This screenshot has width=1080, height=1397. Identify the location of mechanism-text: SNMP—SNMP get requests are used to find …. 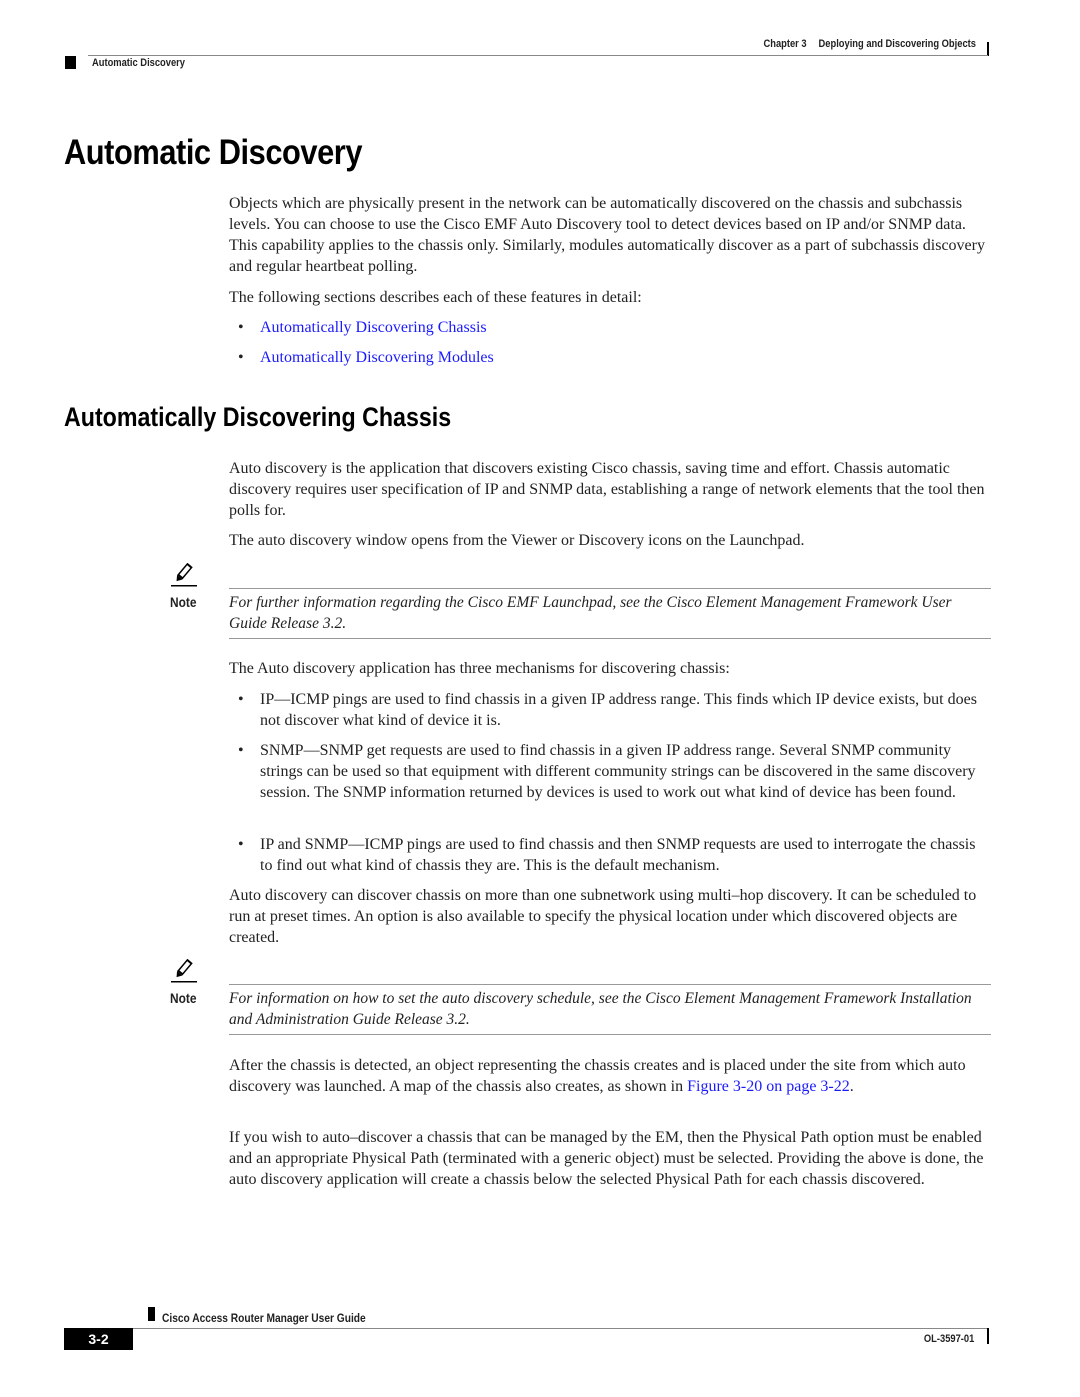
(618, 771).